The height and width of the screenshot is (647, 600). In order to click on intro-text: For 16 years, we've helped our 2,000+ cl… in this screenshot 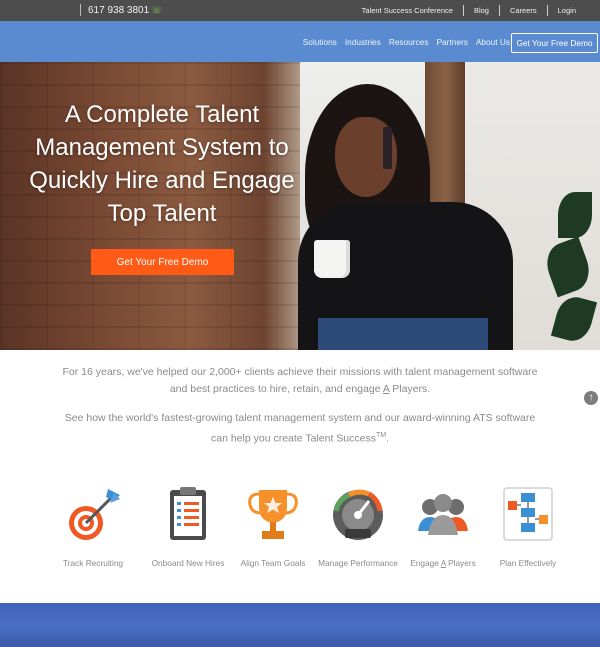, I will do `click(300, 412)`.